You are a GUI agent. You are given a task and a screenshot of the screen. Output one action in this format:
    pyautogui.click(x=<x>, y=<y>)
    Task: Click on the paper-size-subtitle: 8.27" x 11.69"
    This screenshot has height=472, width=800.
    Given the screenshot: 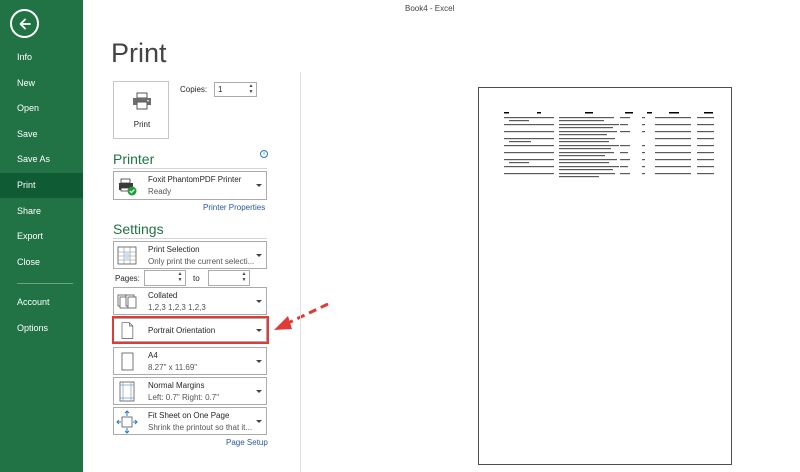 What is the action you would take?
    pyautogui.click(x=173, y=367)
    